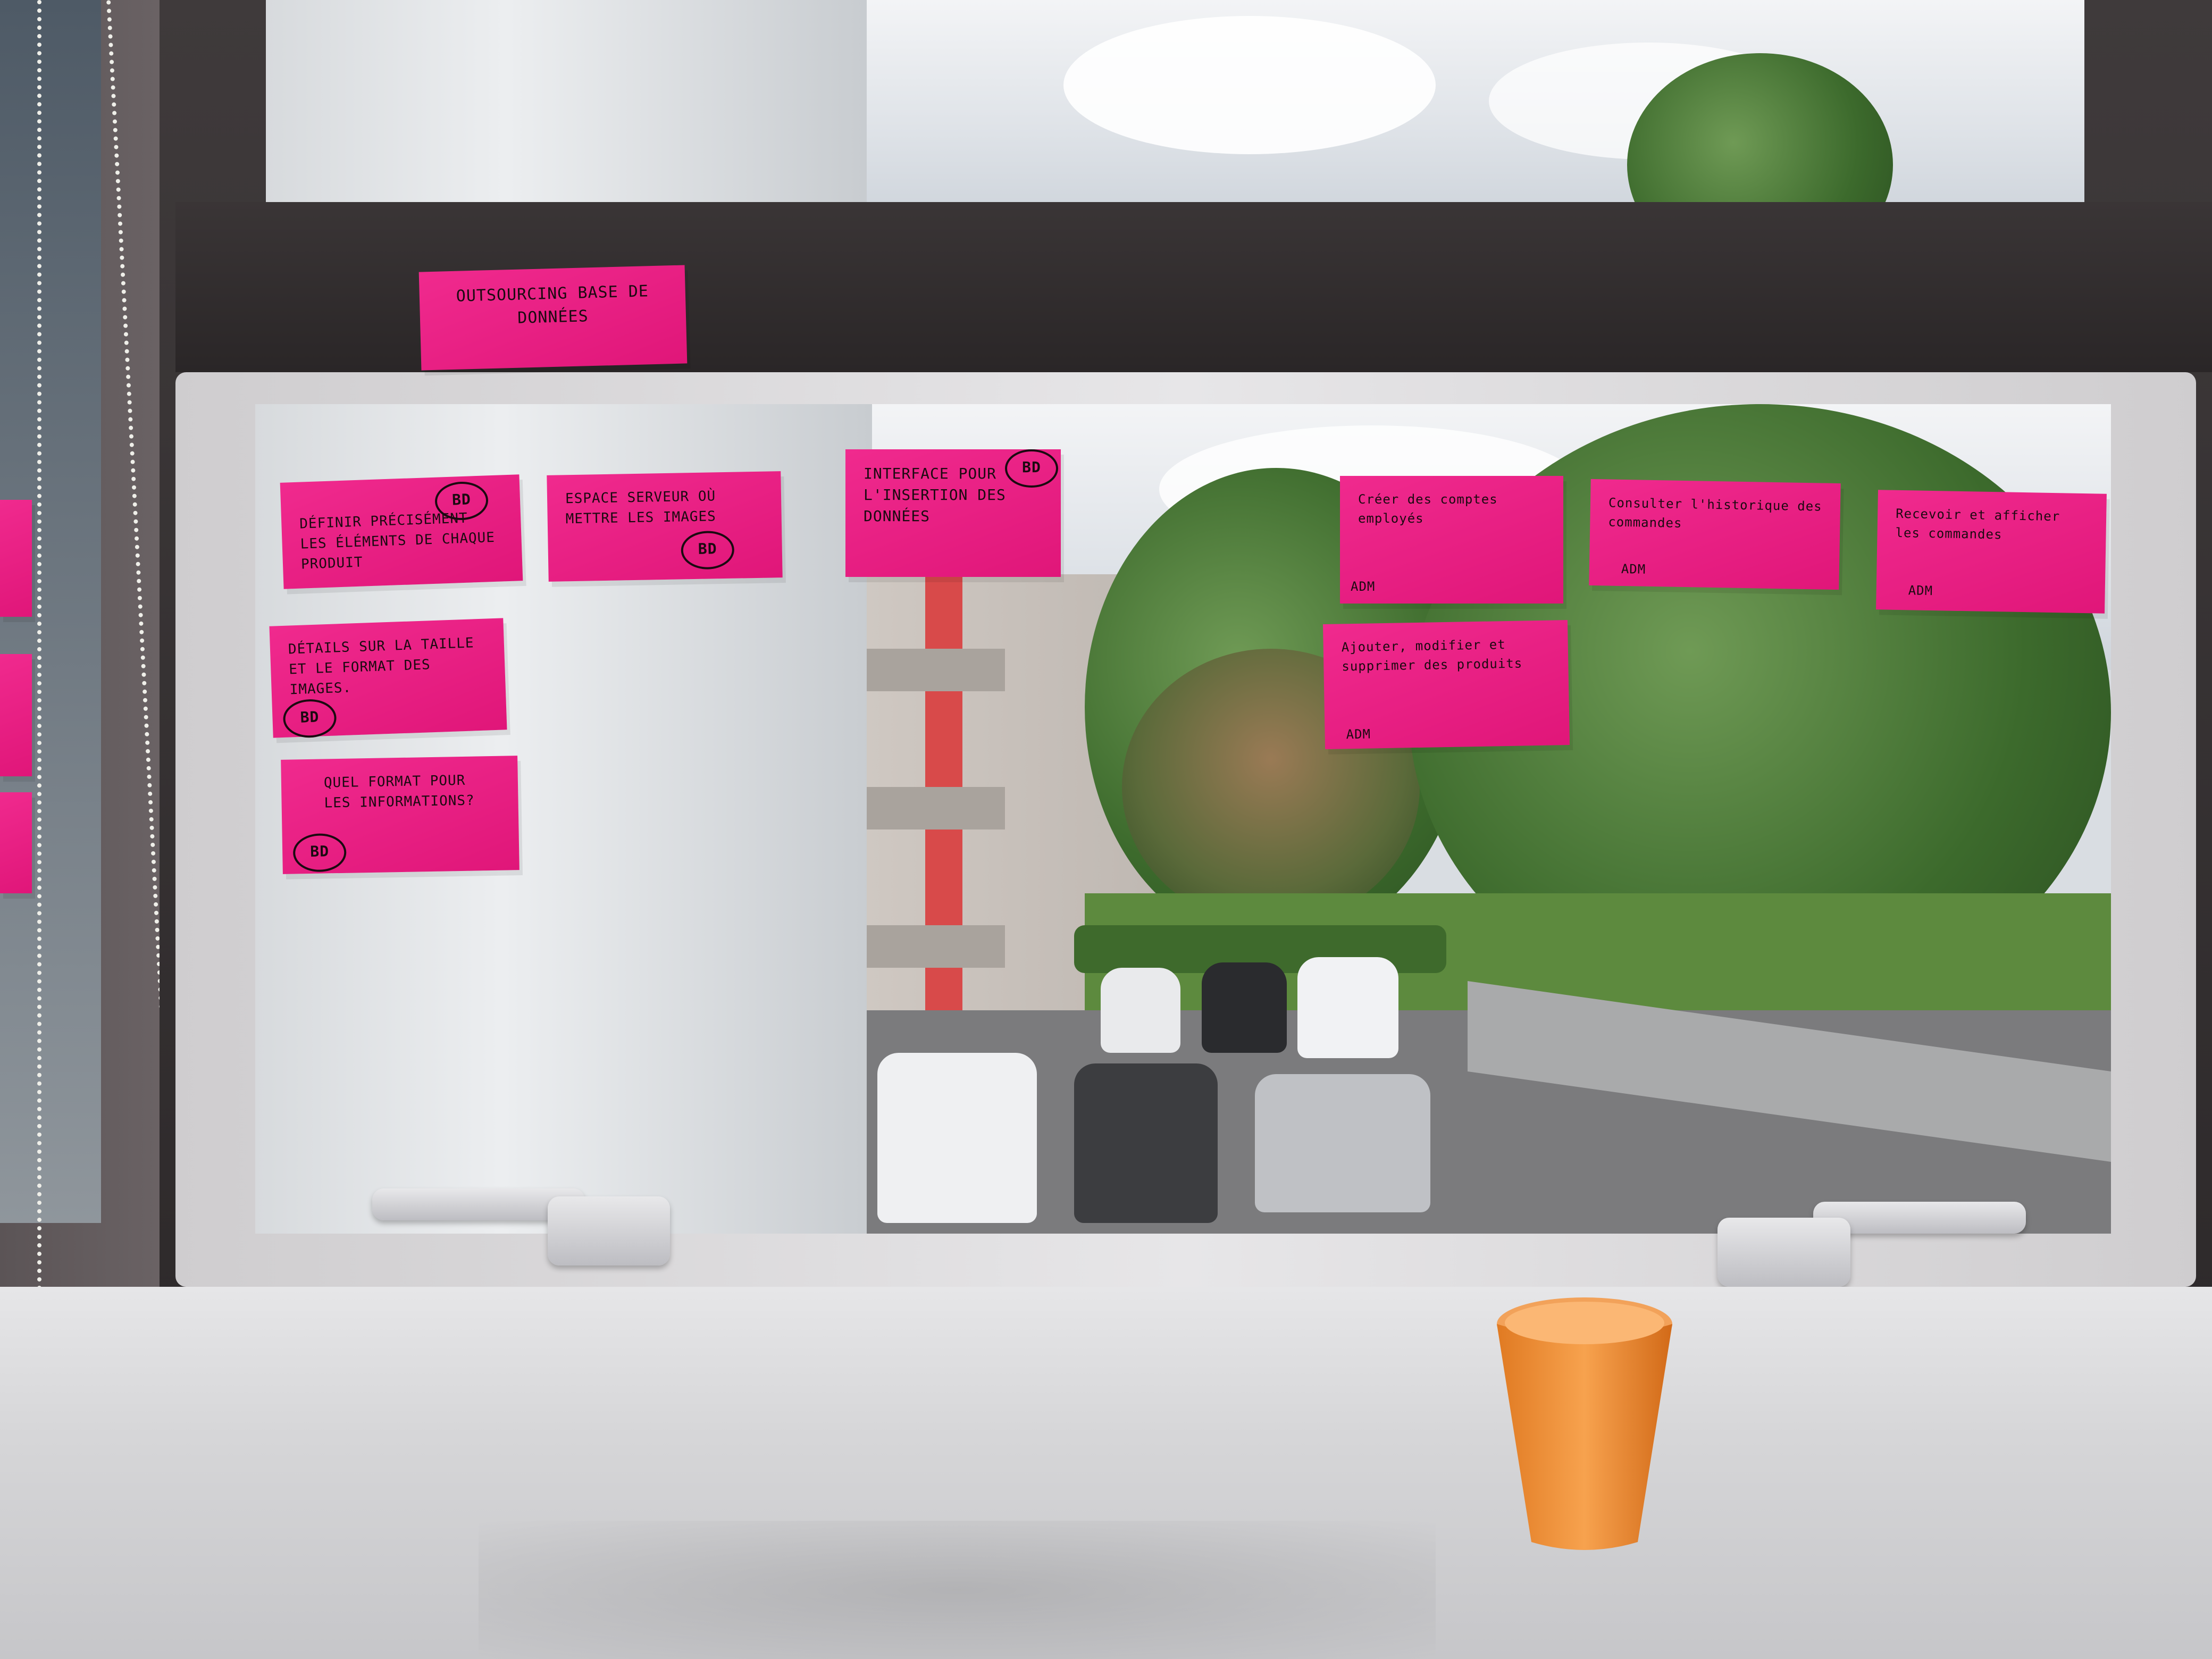 Image resolution: width=2212 pixels, height=1659 pixels. Describe the element at coordinates (1249, 85) in the screenshot. I see `cloud` at that location.